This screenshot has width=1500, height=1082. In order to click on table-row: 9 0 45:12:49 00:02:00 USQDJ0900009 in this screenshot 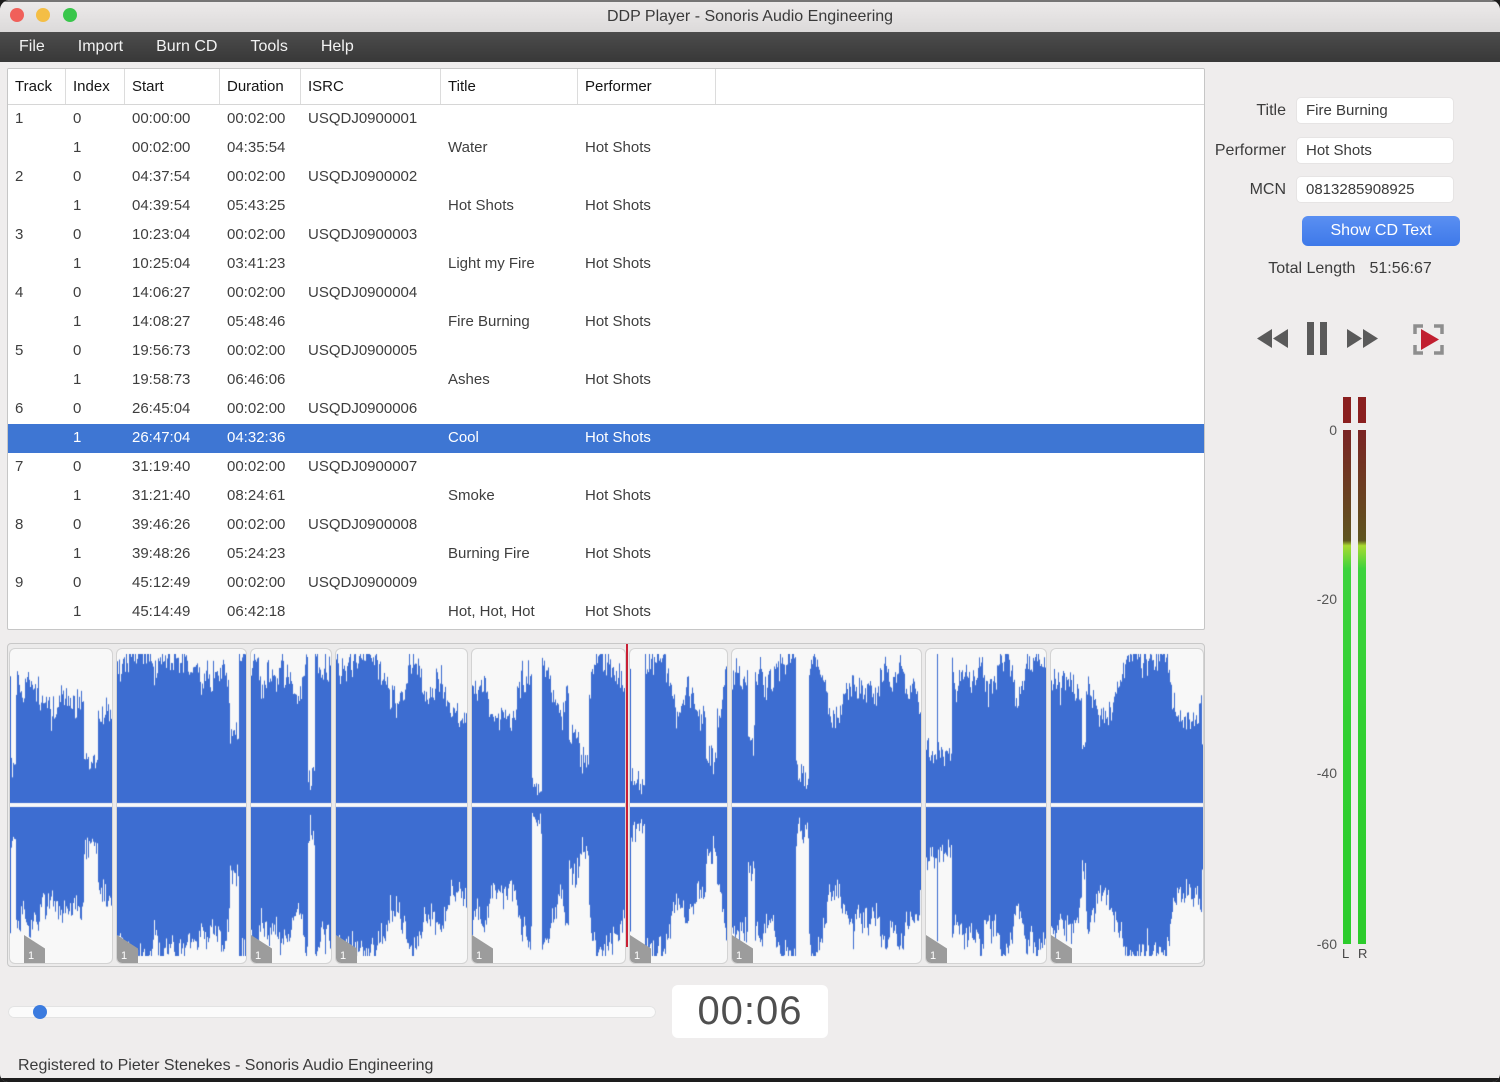, I will do `click(606, 583)`.